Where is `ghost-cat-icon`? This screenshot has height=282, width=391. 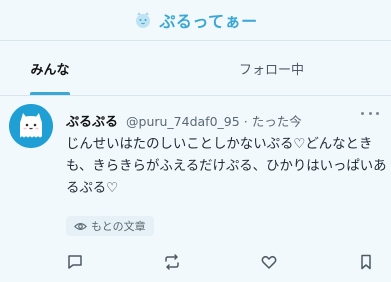
ghost-cat-icon is located at coordinates (31, 126).